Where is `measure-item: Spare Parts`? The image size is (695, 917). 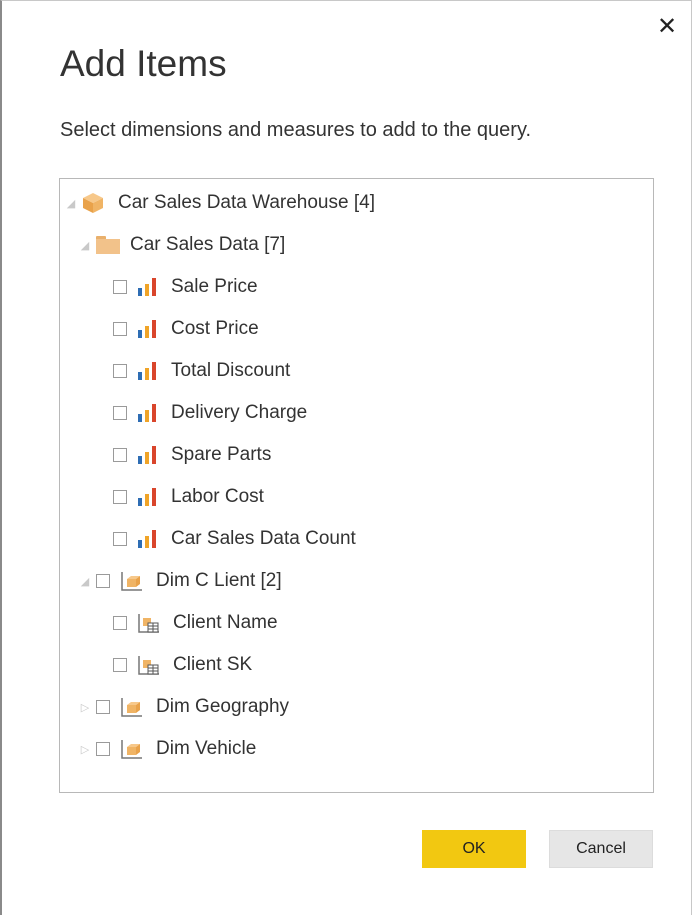 measure-item: Spare Parts is located at coordinates (192, 455).